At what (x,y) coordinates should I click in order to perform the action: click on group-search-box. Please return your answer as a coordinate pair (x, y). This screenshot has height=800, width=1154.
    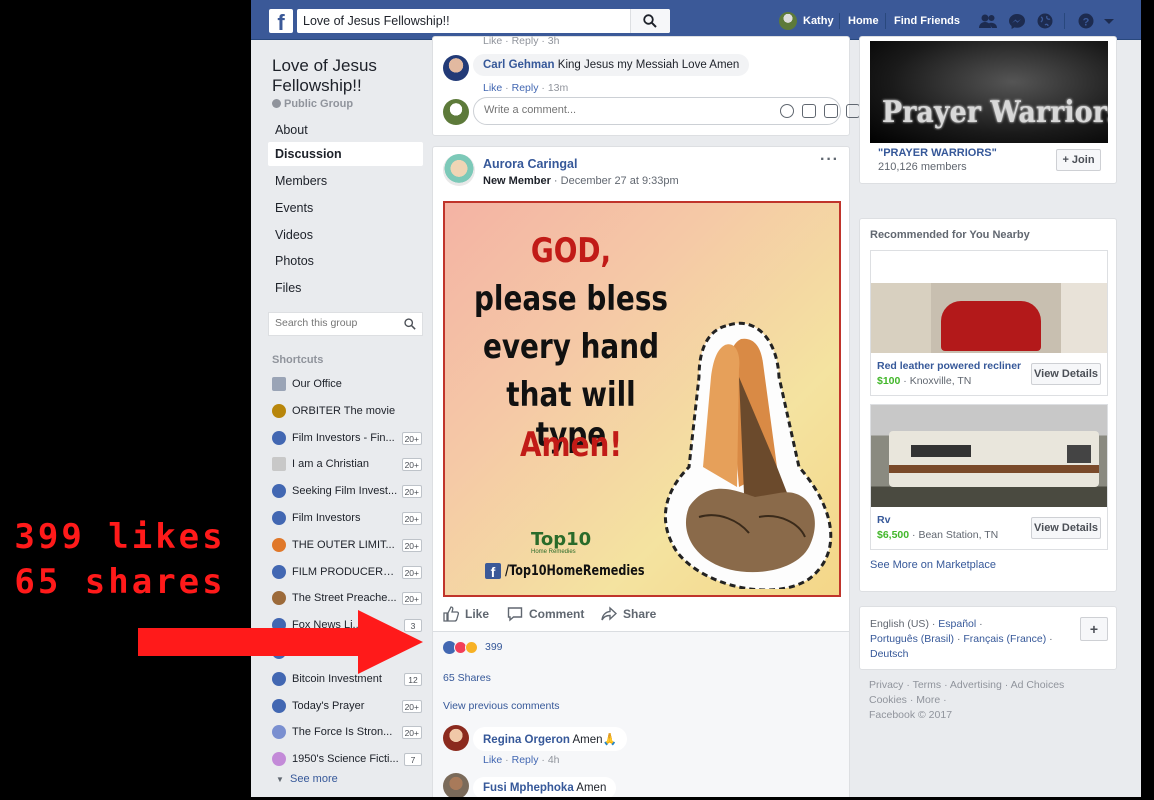
    Looking at the image, I should click on (345, 324).